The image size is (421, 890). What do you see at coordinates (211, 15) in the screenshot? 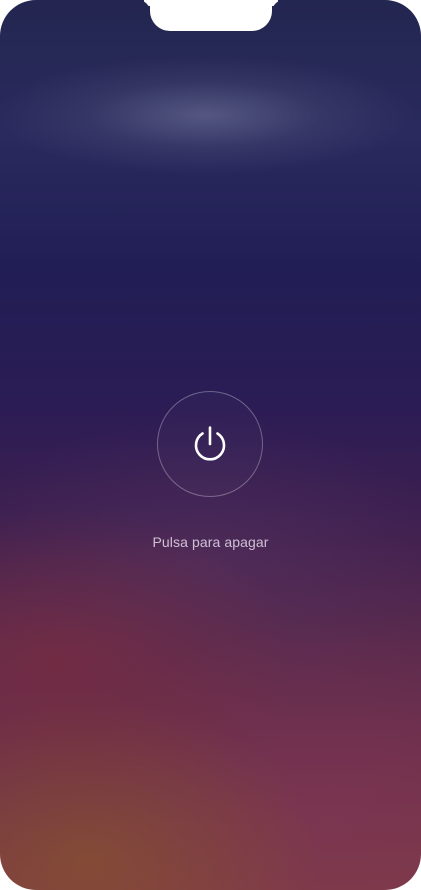
I see `display-notch` at bounding box center [211, 15].